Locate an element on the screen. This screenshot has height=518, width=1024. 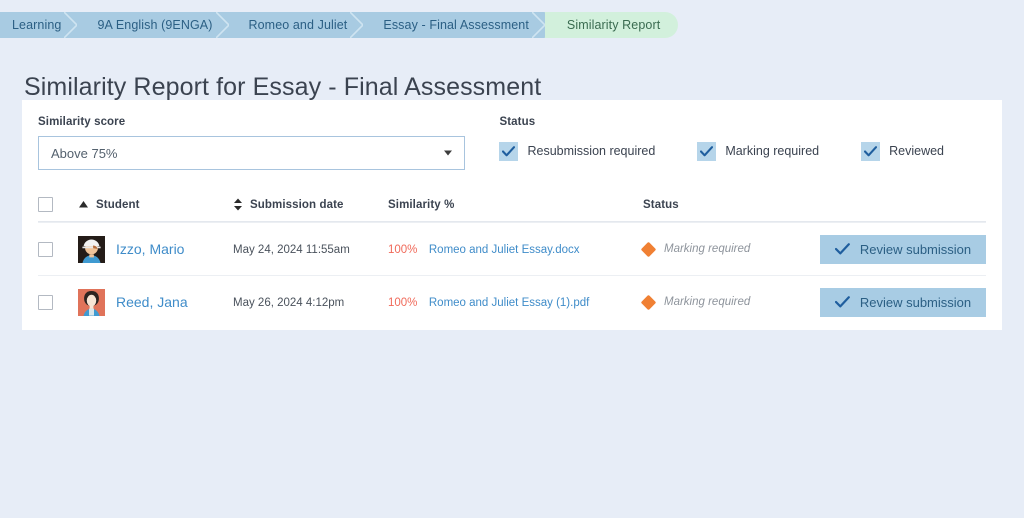
breadcrumb-label: Learning is located at coordinates (37, 25).